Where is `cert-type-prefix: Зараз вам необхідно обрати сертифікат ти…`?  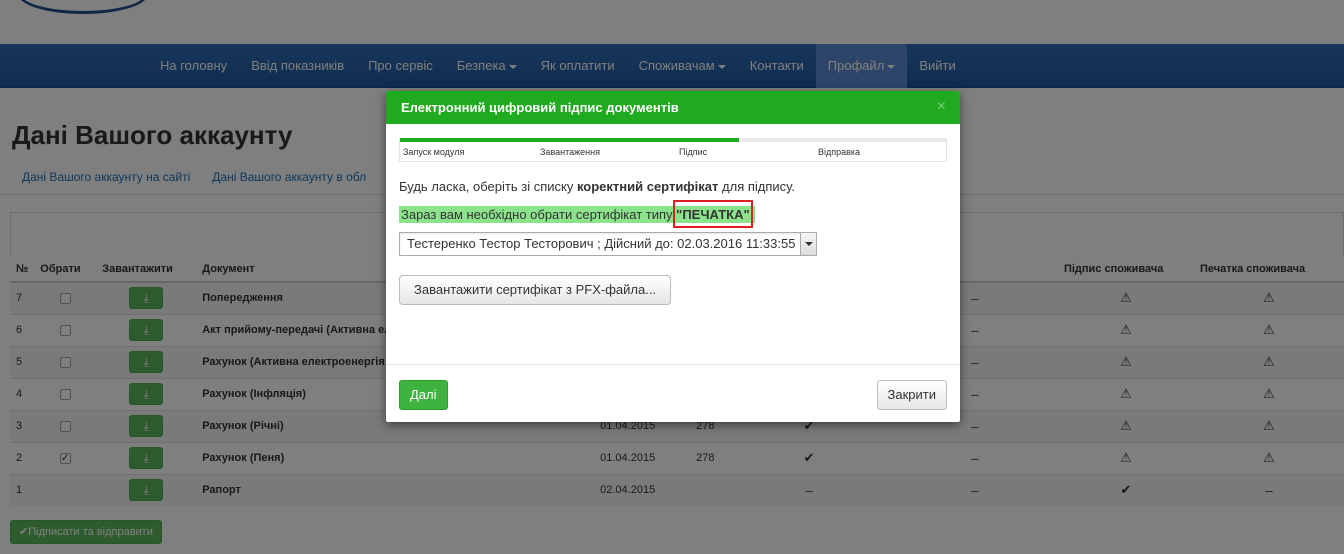 cert-type-prefix: Зараз вам необхідно обрати сертифікат ти… is located at coordinates (539, 214).